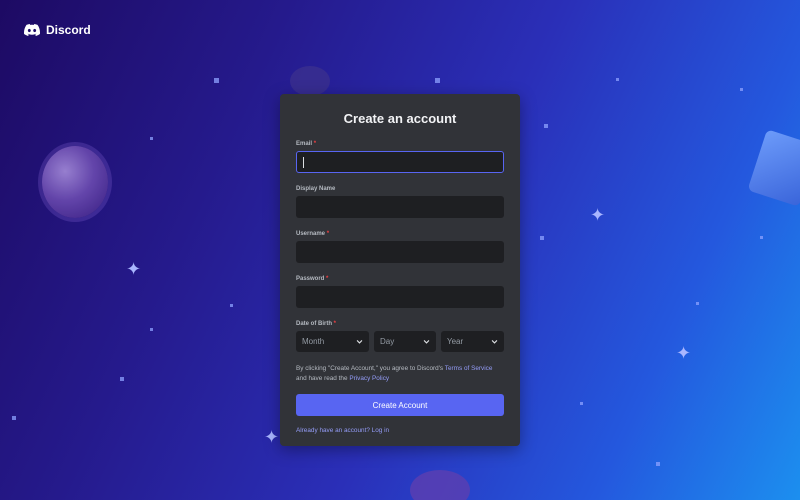 This screenshot has width=800, height=500. Describe the element at coordinates (303, 162) in the screenshot. I see `text-caret` at that location.